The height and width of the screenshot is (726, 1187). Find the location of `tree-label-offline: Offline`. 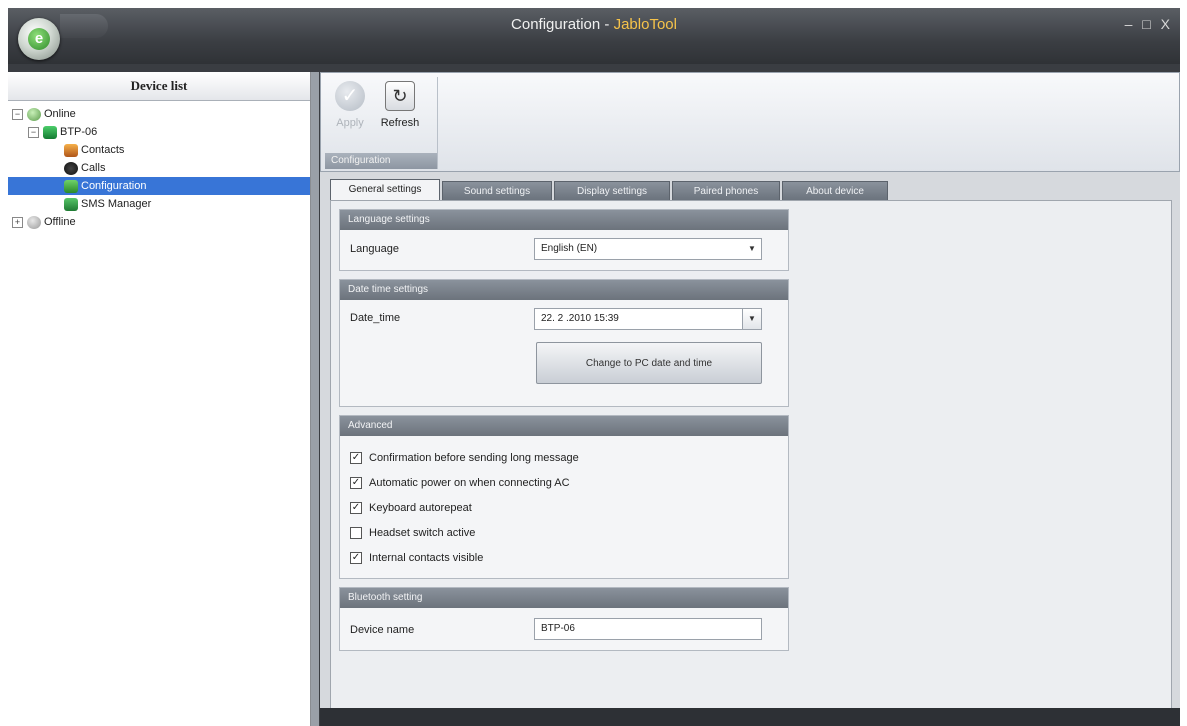

tree-label-offline: Offline is located at coordinates (60, 222).